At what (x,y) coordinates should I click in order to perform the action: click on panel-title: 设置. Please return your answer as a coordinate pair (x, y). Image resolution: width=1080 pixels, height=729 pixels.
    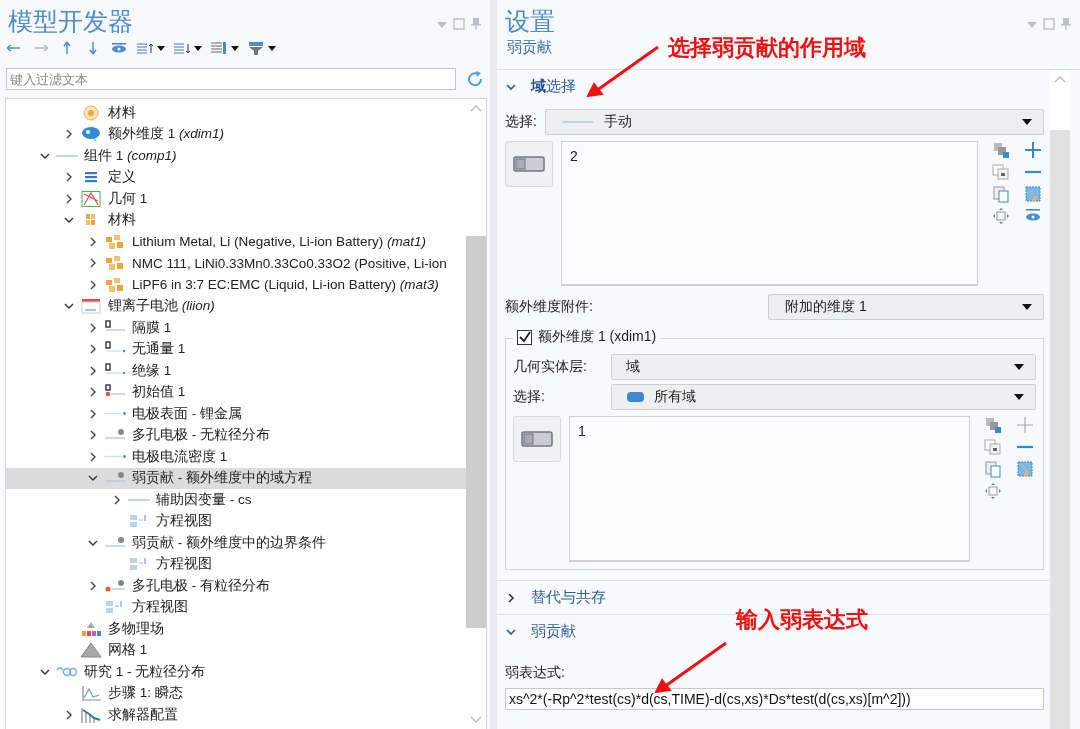
    Looking at the image, I should click on (530, 21).